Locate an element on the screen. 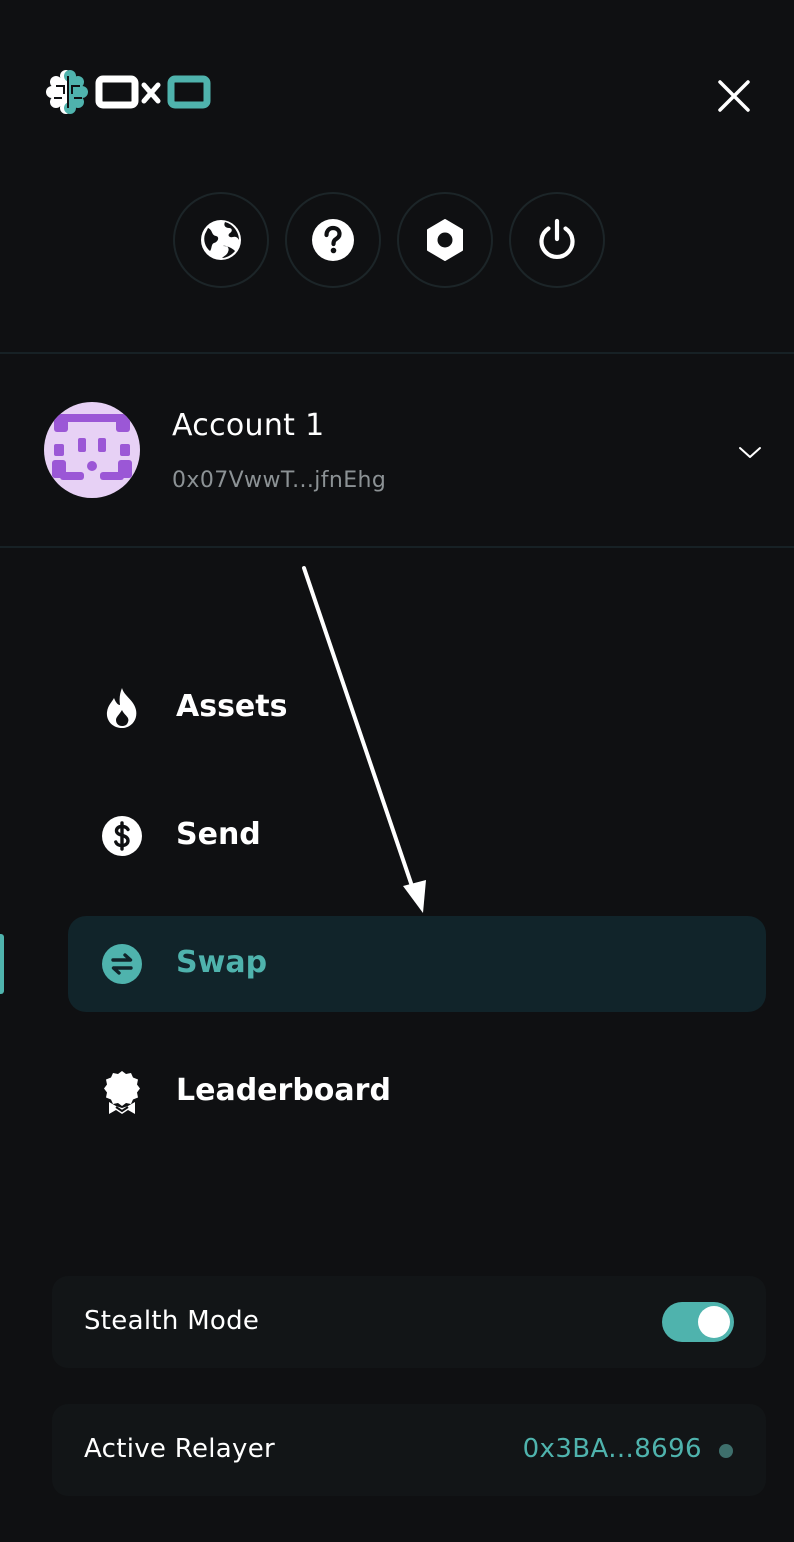 Image resolution: width=794 pixels, height=1542 pixels. brain-icon is located at coordinates (128, 92).